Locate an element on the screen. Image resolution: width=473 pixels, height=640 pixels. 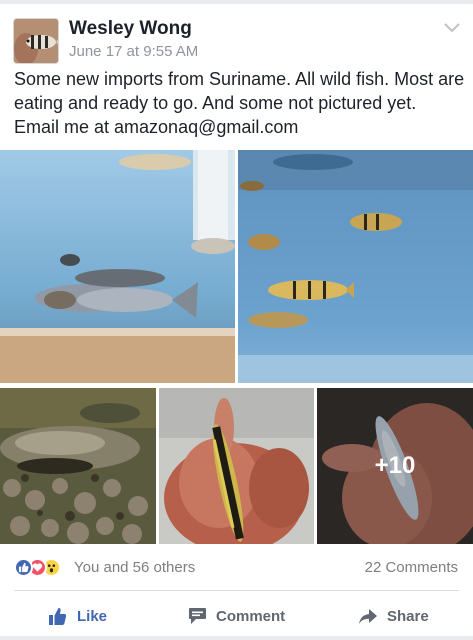
photo-fish-in-hand is located at coordinates (236, 466).